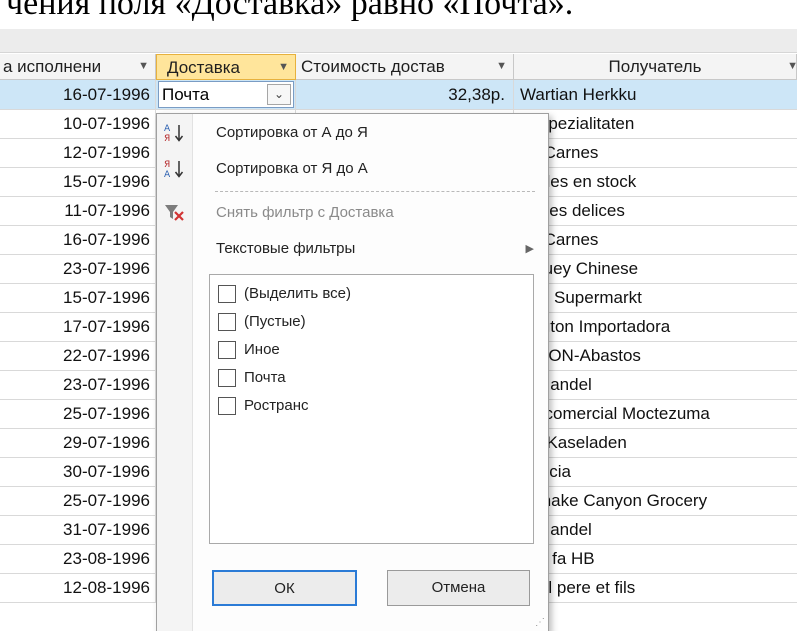 This screenshot has height=631, width=797. I want to click on cell-recipient: Delicia, so click(655, 472).